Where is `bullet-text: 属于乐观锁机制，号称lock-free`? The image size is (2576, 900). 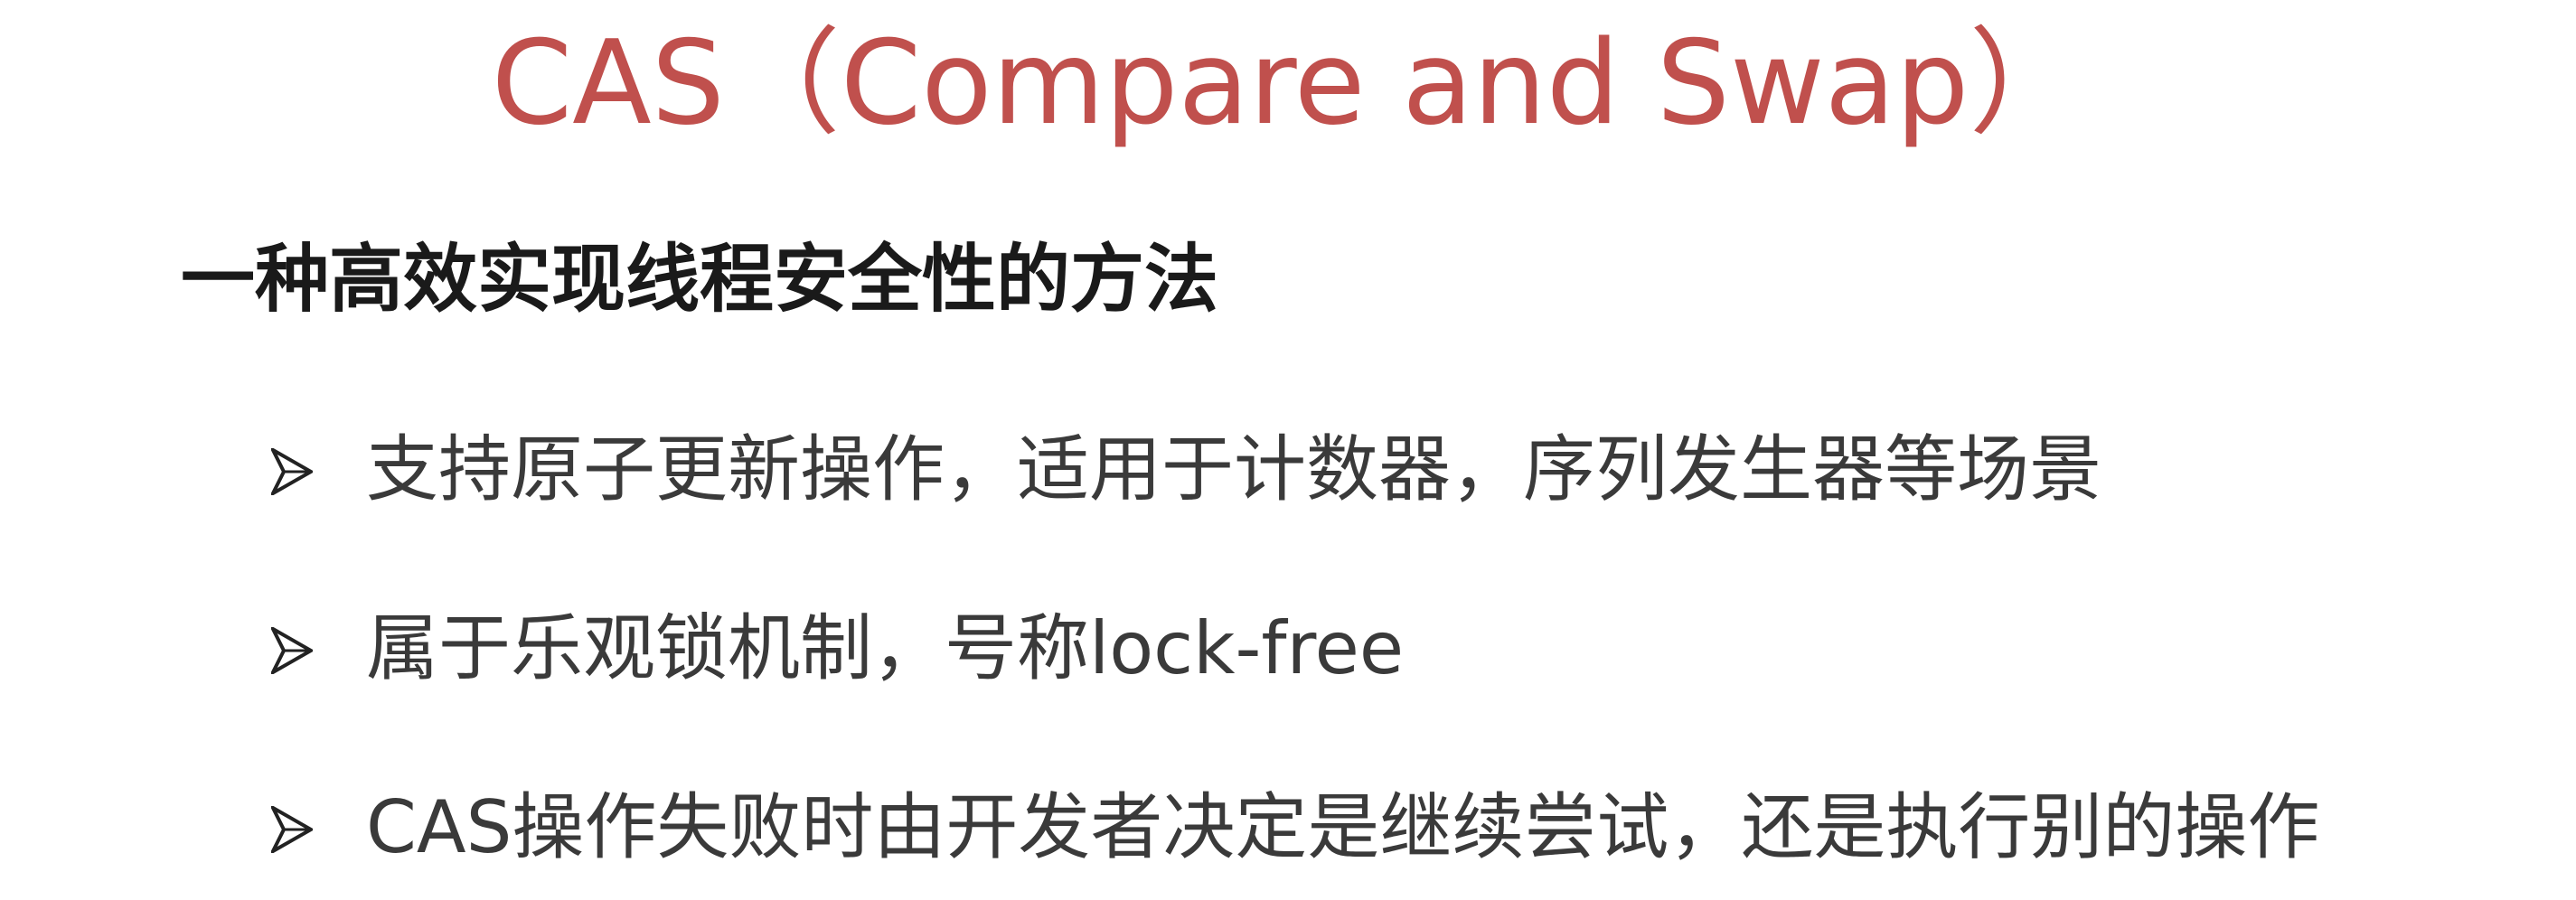 bullet-text: 属于乐观锁机制，号称lock-free is located at coordinates (886, 648).